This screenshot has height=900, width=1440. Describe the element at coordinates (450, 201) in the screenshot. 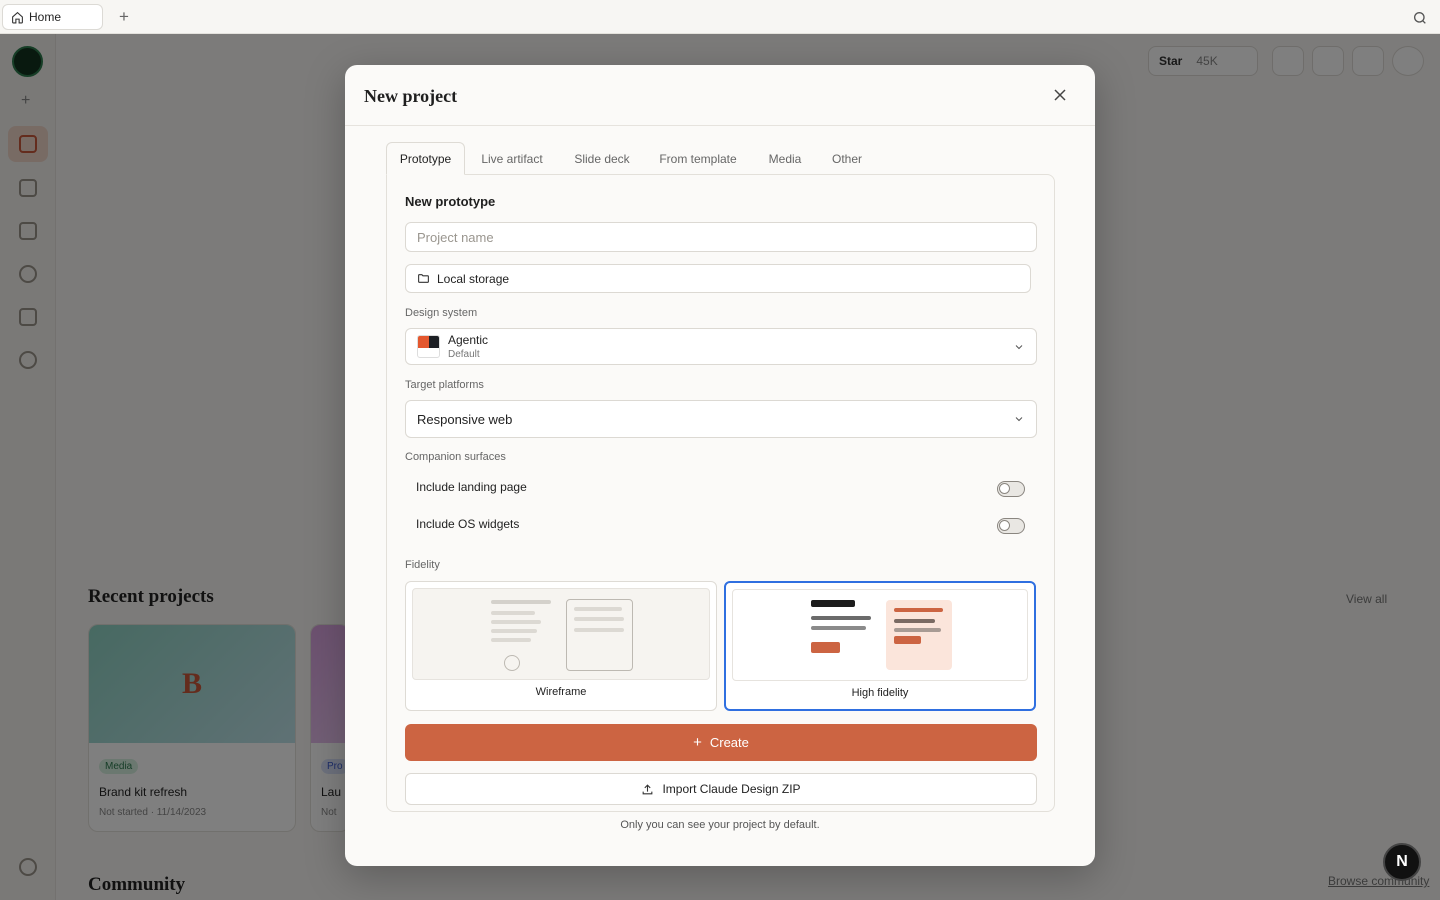

I see `section-title: New prototype` at that location.